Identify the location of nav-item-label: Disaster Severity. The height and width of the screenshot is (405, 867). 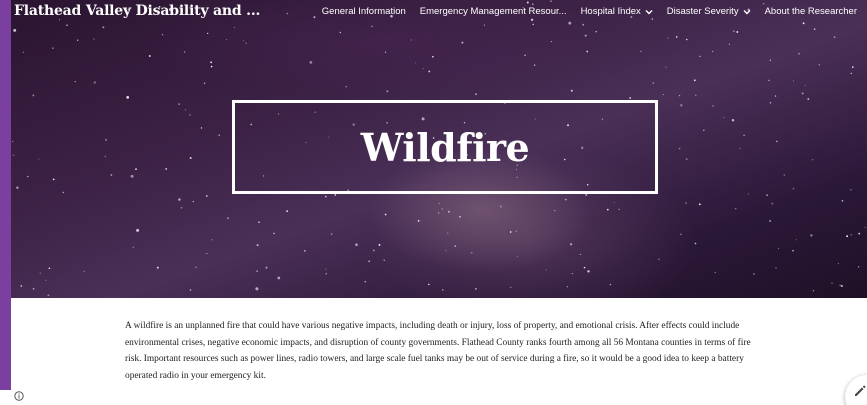
(702, 11).